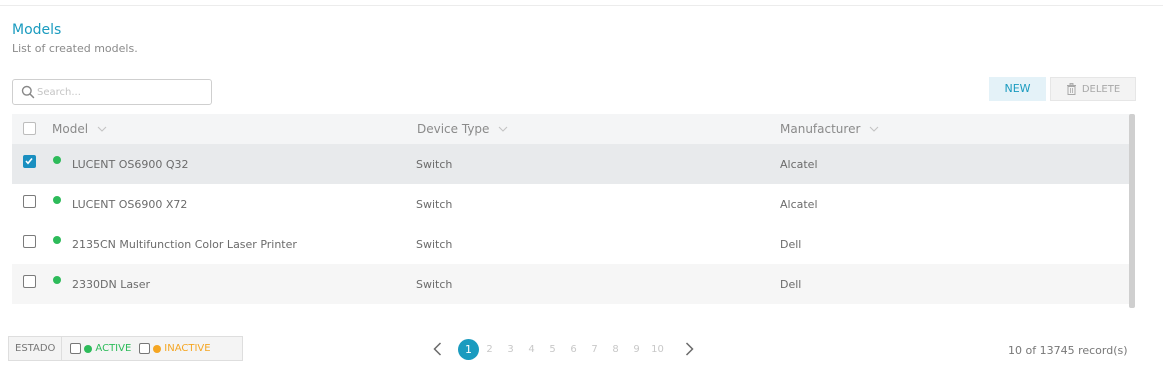 The width and height of the screenshot is (1163, 390). I want to click on page-button-5: 5, so click(552, 349).